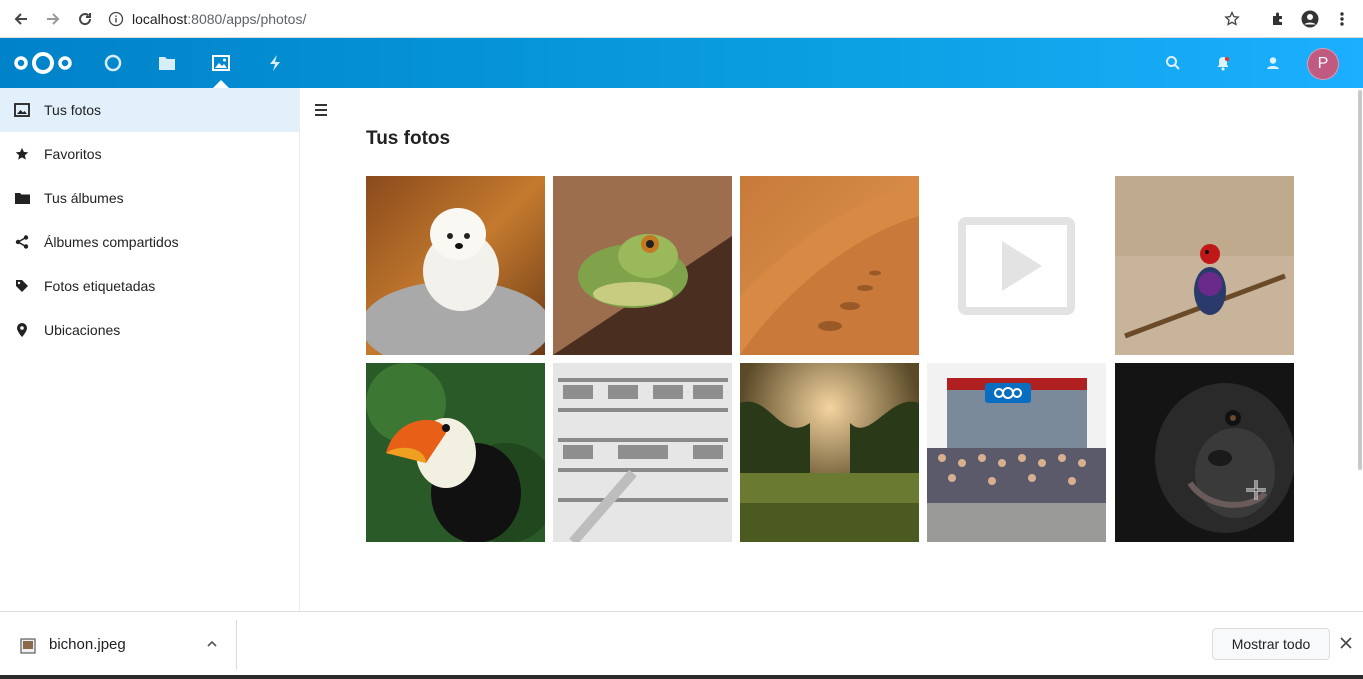  I want to click on address-bar: localhost:8080/apps/photos/, so click(684, 19).